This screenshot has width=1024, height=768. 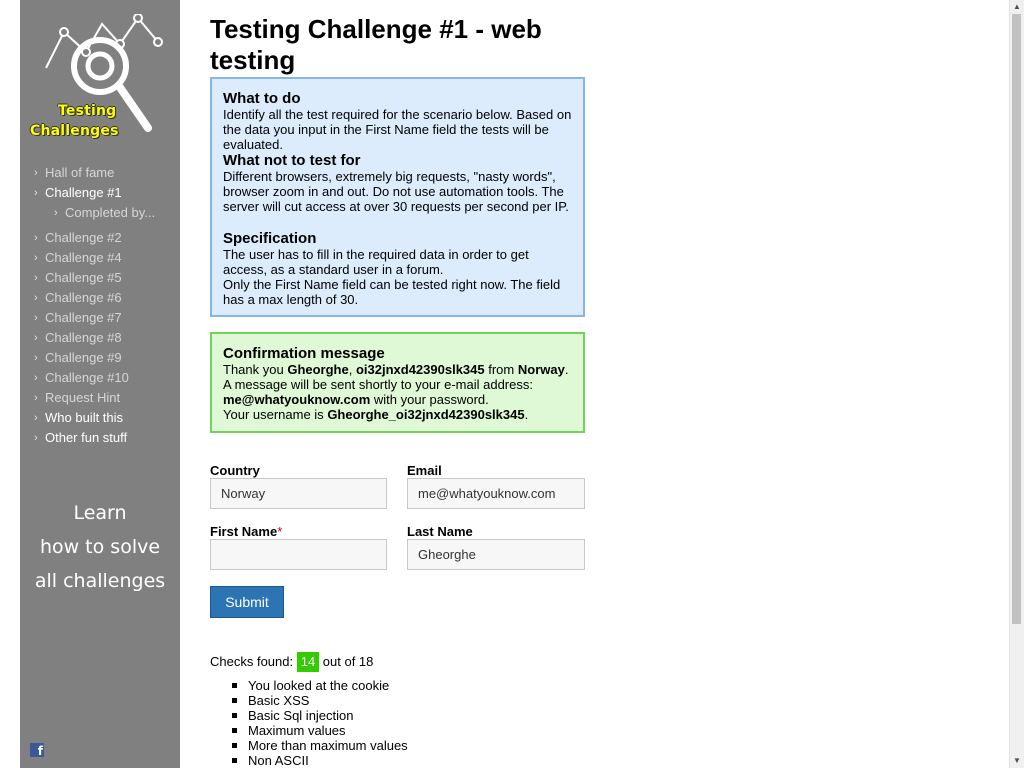 What do you see at coordinates (298, 493) in the screenshot?
I see `country-field` at bounding box center [298, 493].